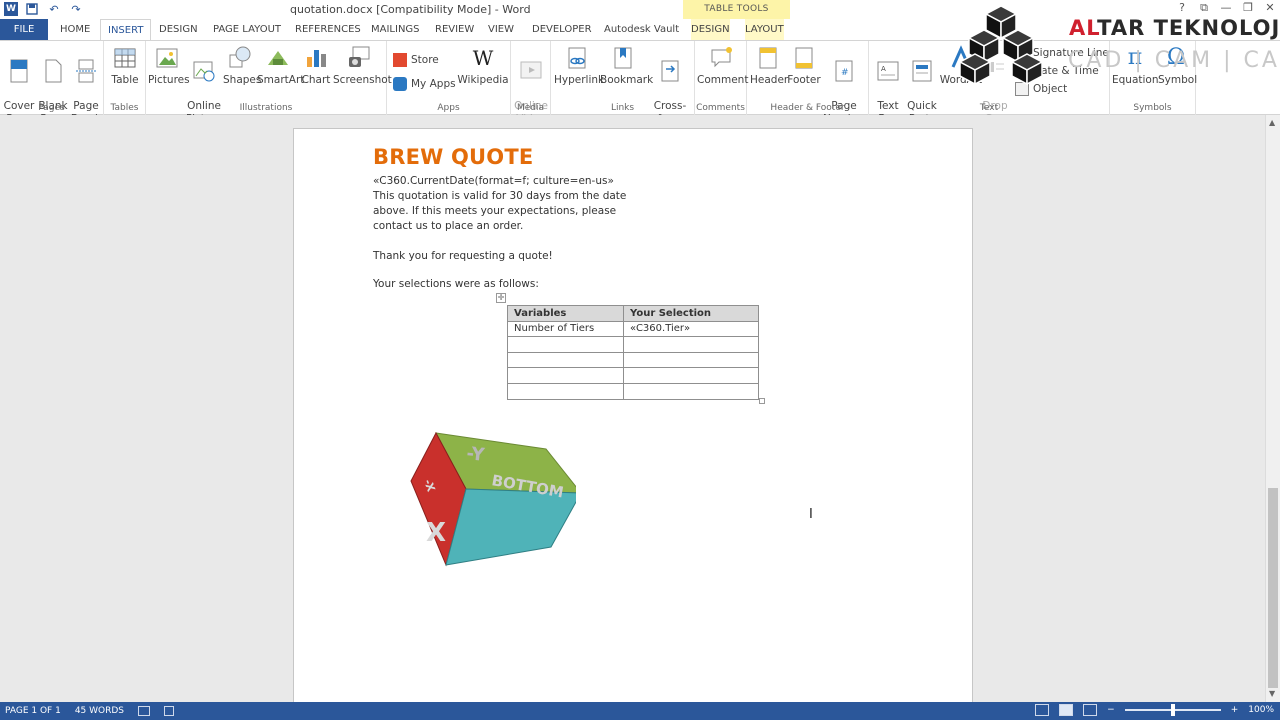  What do you see at coordinates (641, 29) in the screenshot?
I see `tab-autodesk-vault: Autodesk Vault` at bounding box center [641, 29].